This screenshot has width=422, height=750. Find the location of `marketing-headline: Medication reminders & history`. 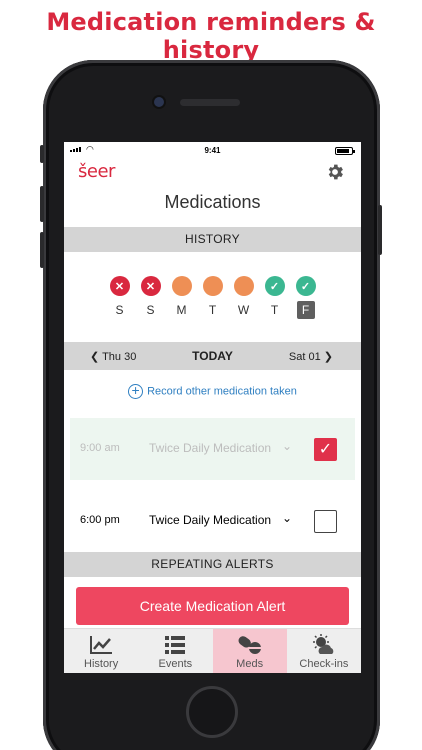

marketing-headline: Medication reminders & history is located at coordinates (211, 36).